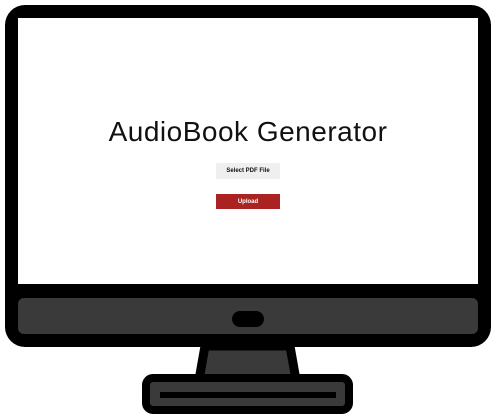  I want to click on upload-button: Upload, so click(248, 201).